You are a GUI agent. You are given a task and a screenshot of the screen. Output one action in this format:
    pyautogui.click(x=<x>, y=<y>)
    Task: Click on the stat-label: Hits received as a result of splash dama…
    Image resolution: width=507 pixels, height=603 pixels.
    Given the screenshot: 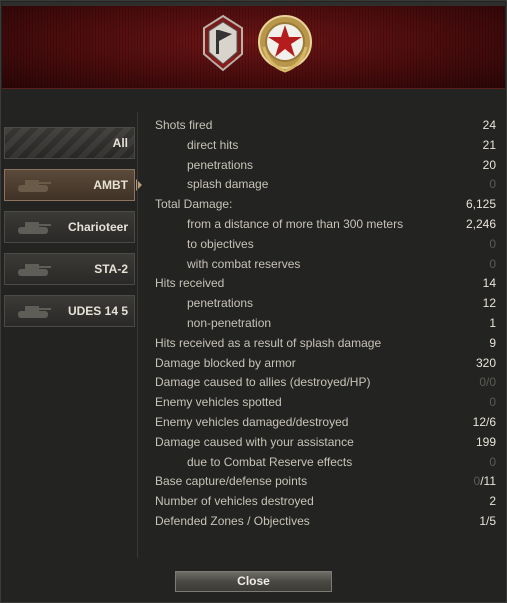 What is the action you would take?
    pyautogui.click(x=268, y=342)
    